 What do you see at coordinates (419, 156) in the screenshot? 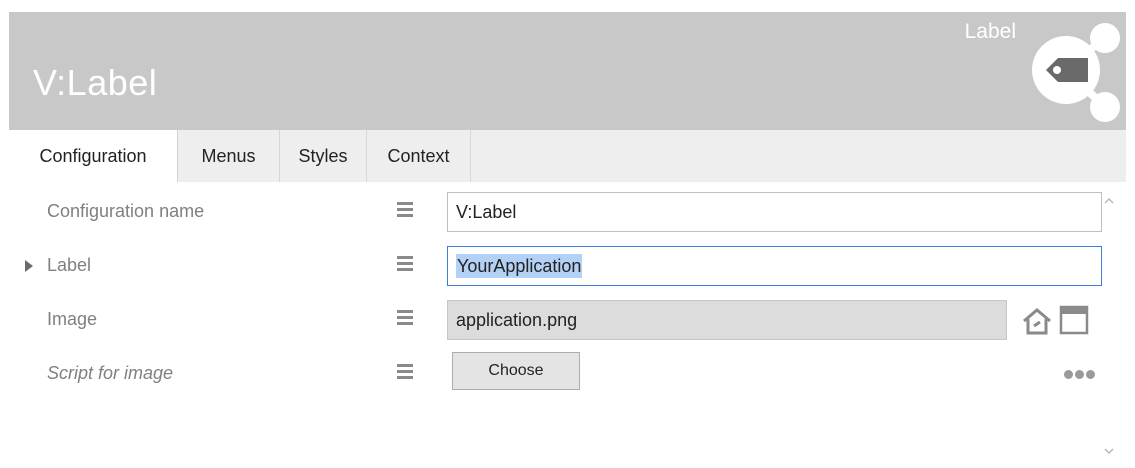
I see `tab-context: Context` at bounding box center [419, 156].